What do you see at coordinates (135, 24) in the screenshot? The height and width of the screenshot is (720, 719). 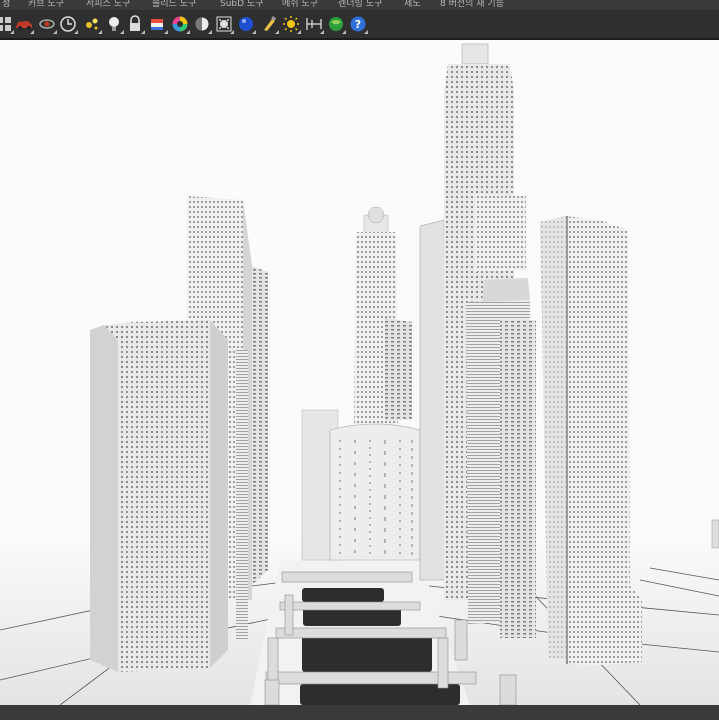 I see `lock-icon` at bounding box center [135, 24].